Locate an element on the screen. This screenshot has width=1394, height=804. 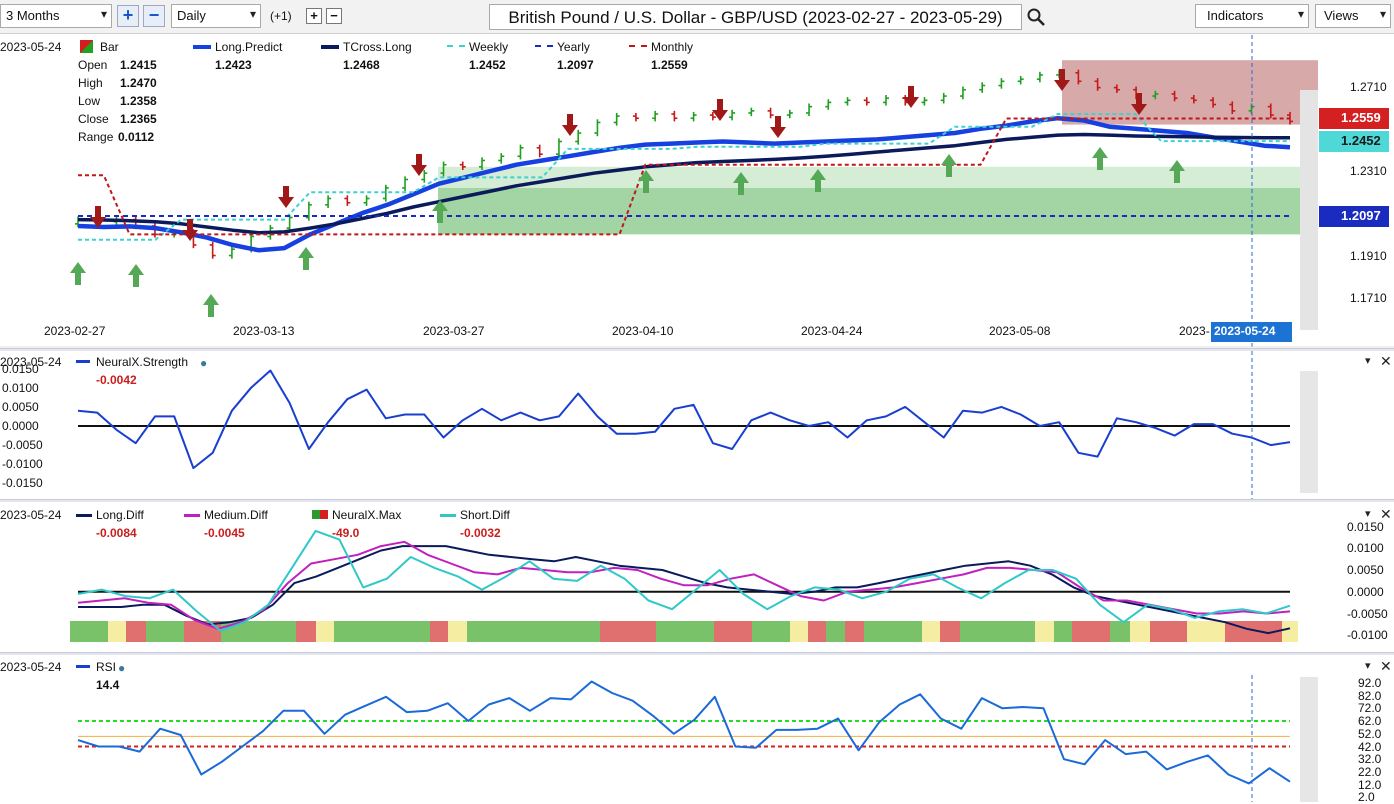
strength-tick-label: 0.0150 is located at coordinates (20, 368).